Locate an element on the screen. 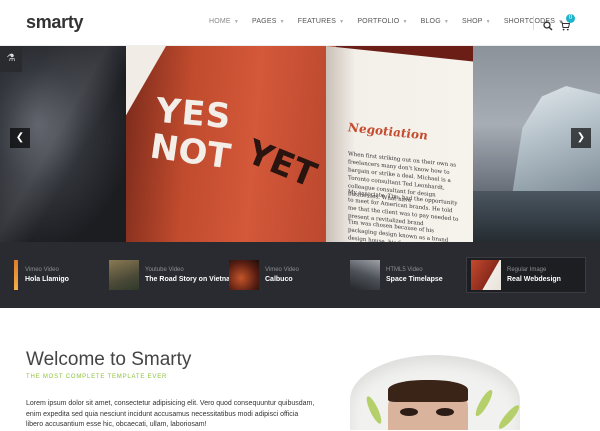  thumbnail-type: Regular Image is located at coordinates (527, 269).